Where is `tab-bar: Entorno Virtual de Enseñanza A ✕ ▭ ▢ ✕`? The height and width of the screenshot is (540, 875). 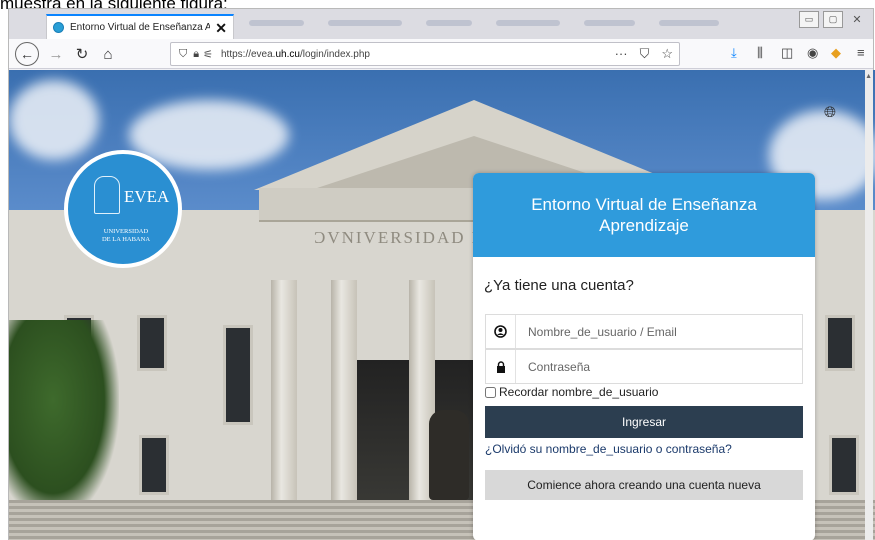 tab-bar: Entorno Virtual de Enseñanza A ✕ ▭ ▢ ✕ is located at coordinates (441, 24).